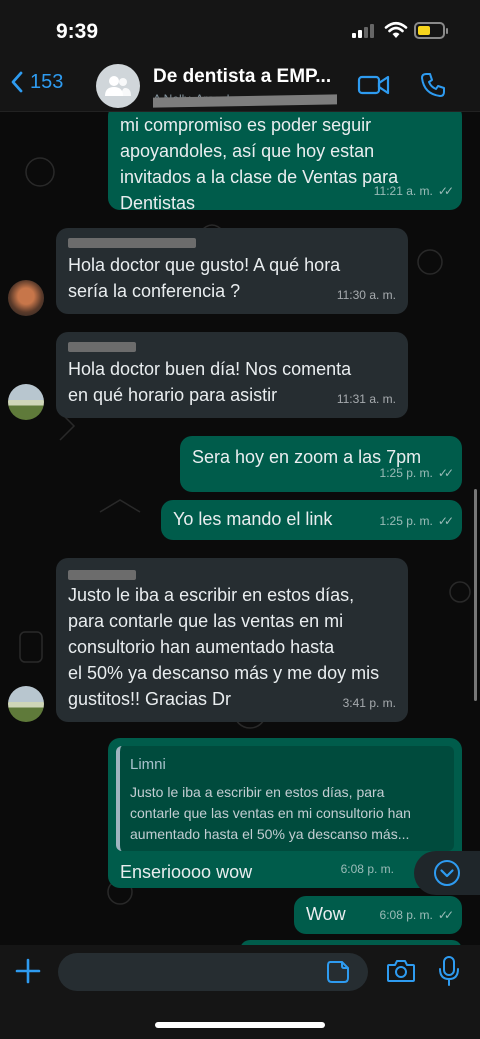 This screenshot has height=1039, width=480. Describe the element at coordinates (240, 1025) in the screenshot. I see `home-indicator` at that location.